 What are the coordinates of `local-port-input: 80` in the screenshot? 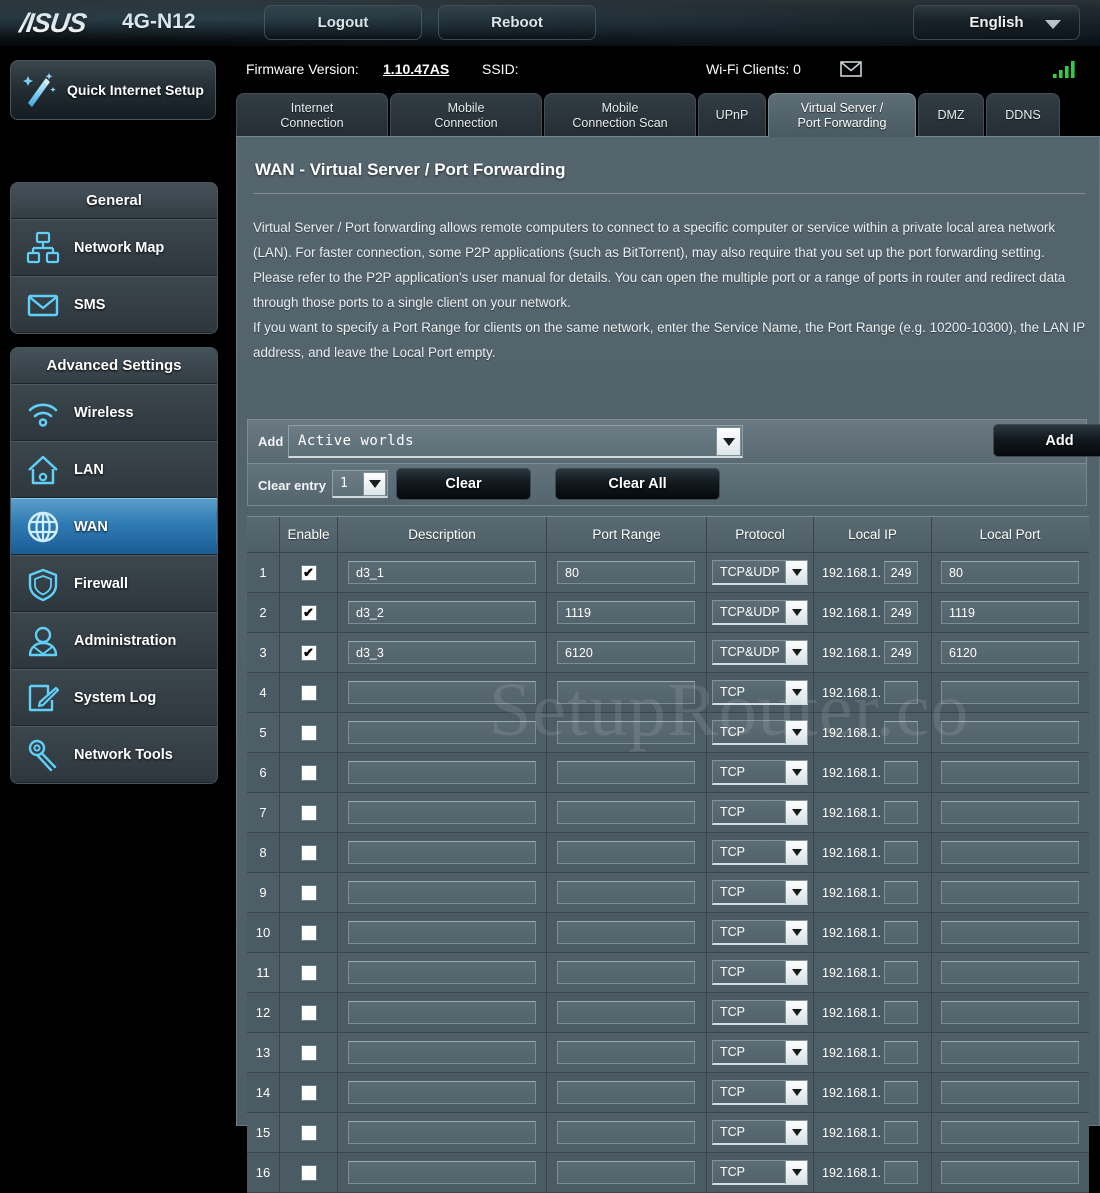 It's located at (1010, 572).